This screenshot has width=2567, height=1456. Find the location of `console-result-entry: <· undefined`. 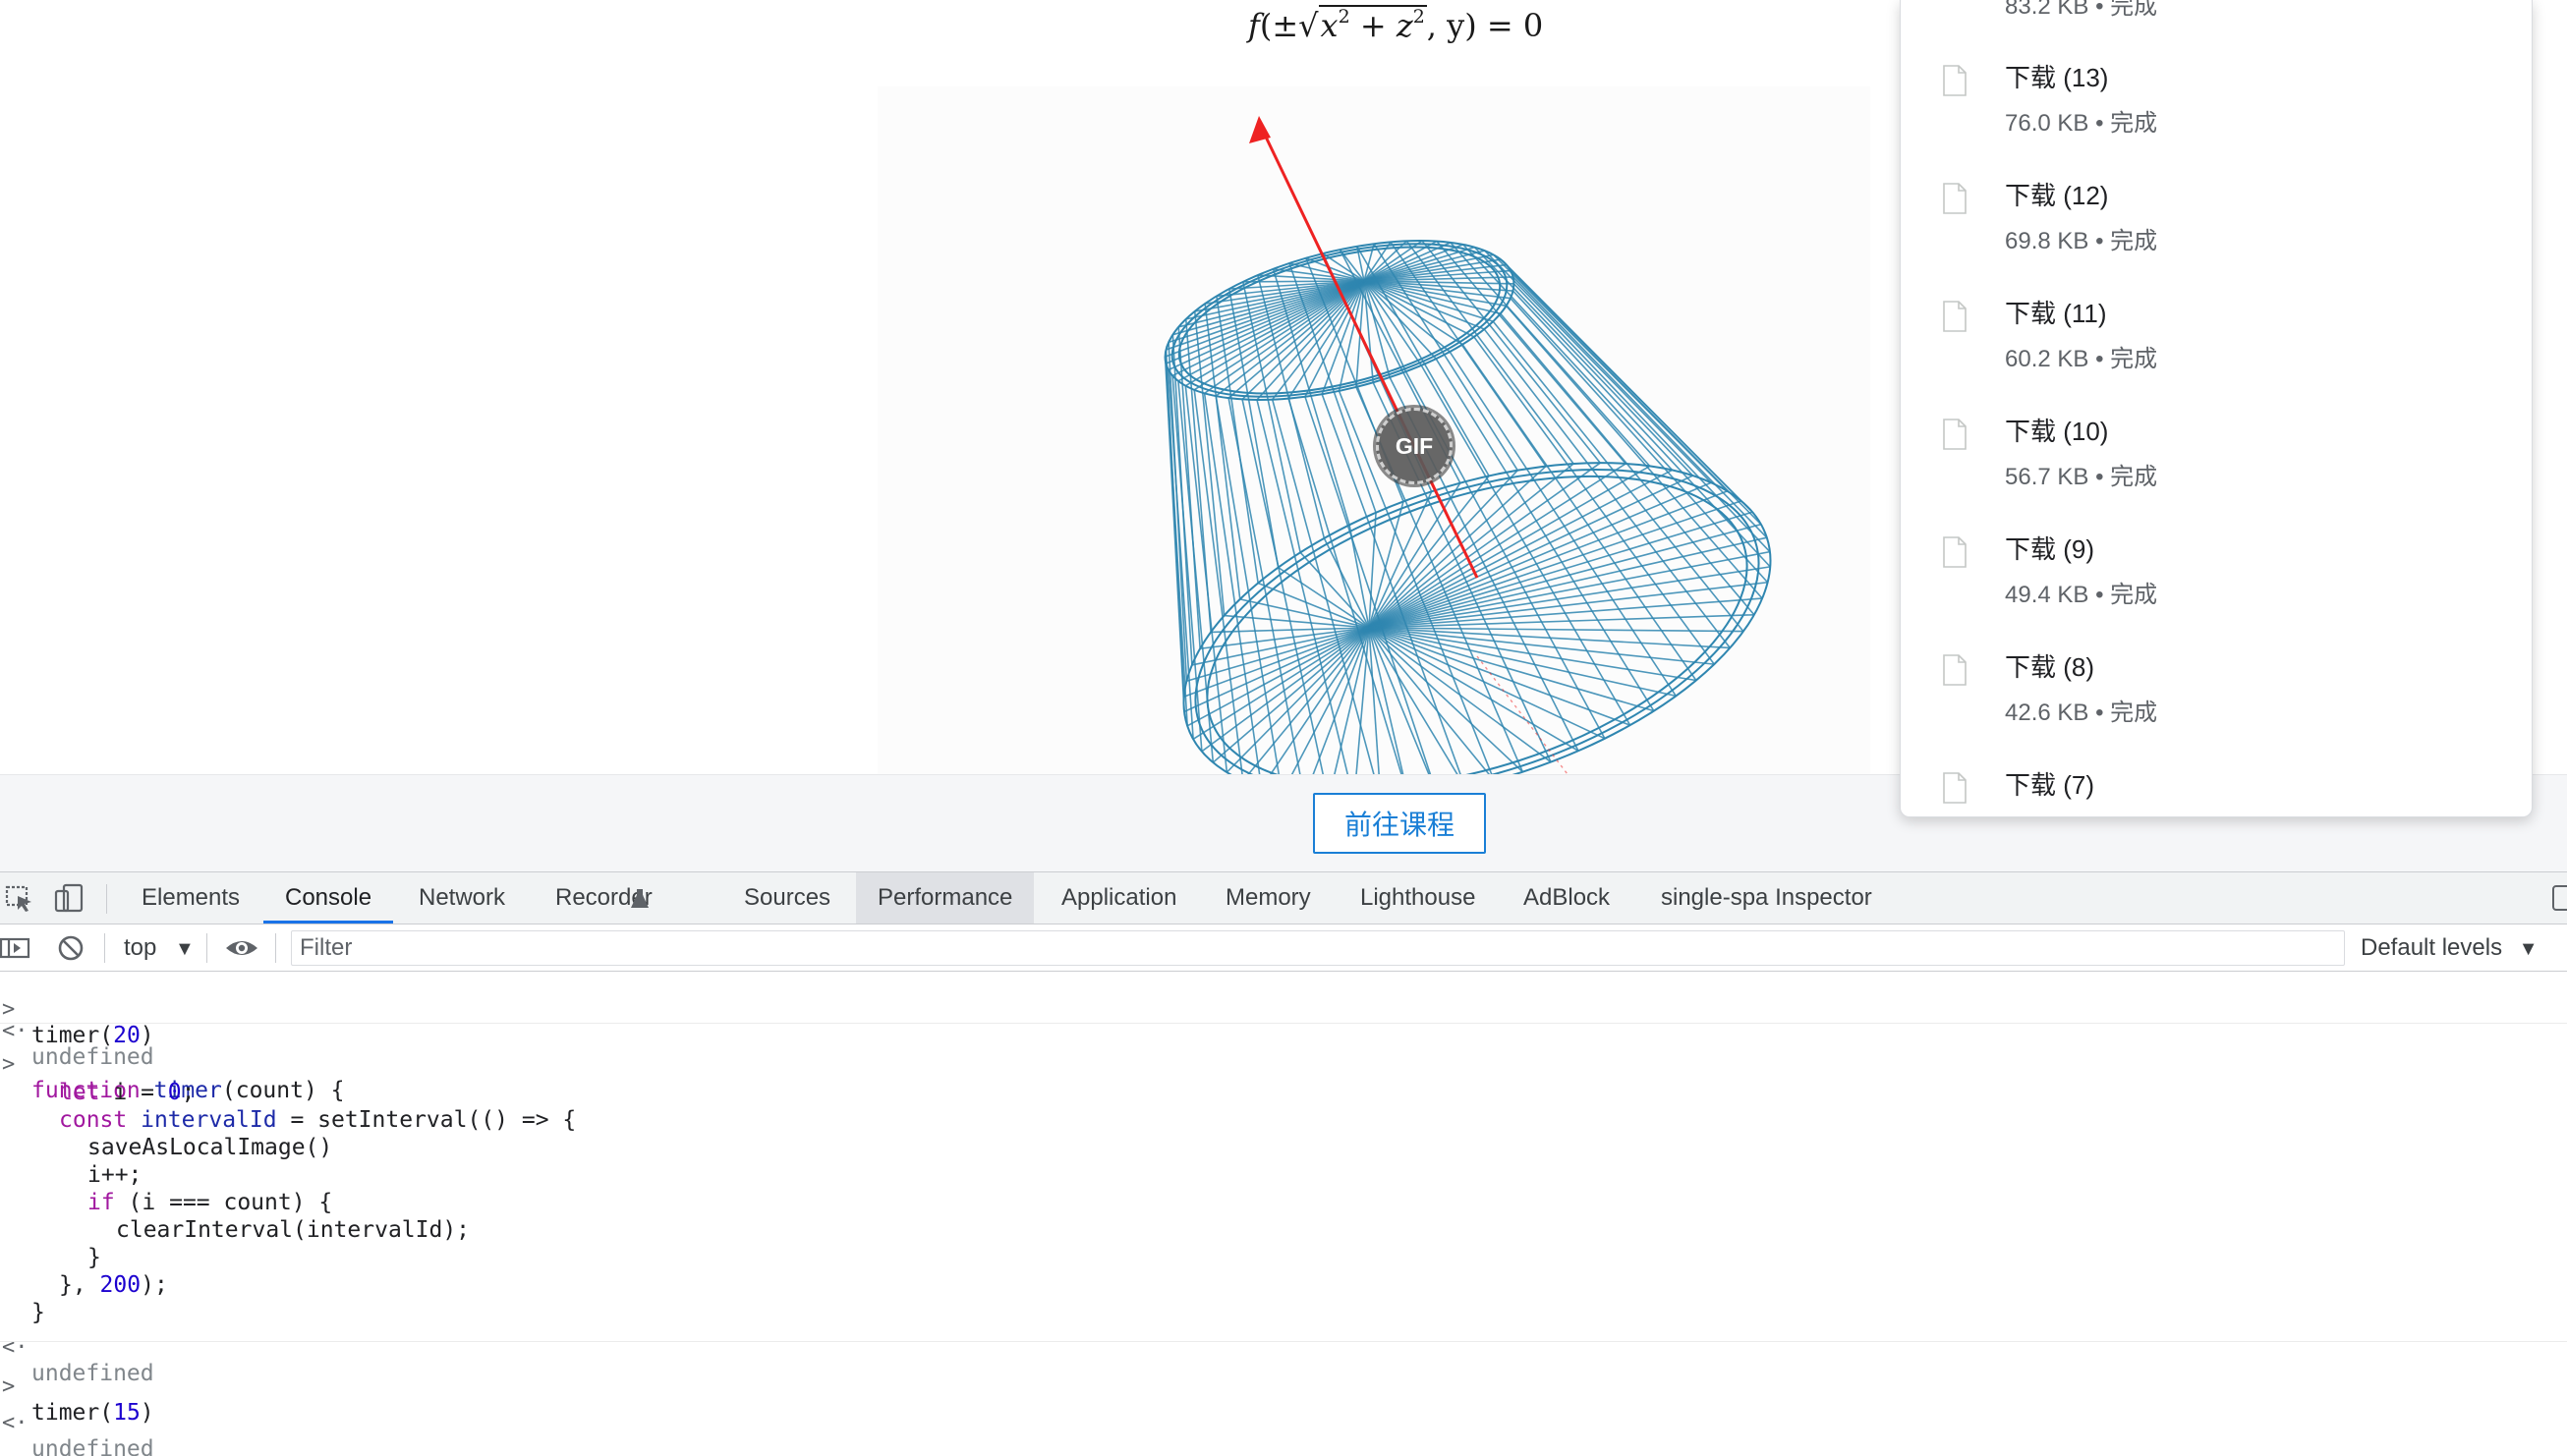

console-result-entry: <· undefined is located at coordinates (1283, 1420).